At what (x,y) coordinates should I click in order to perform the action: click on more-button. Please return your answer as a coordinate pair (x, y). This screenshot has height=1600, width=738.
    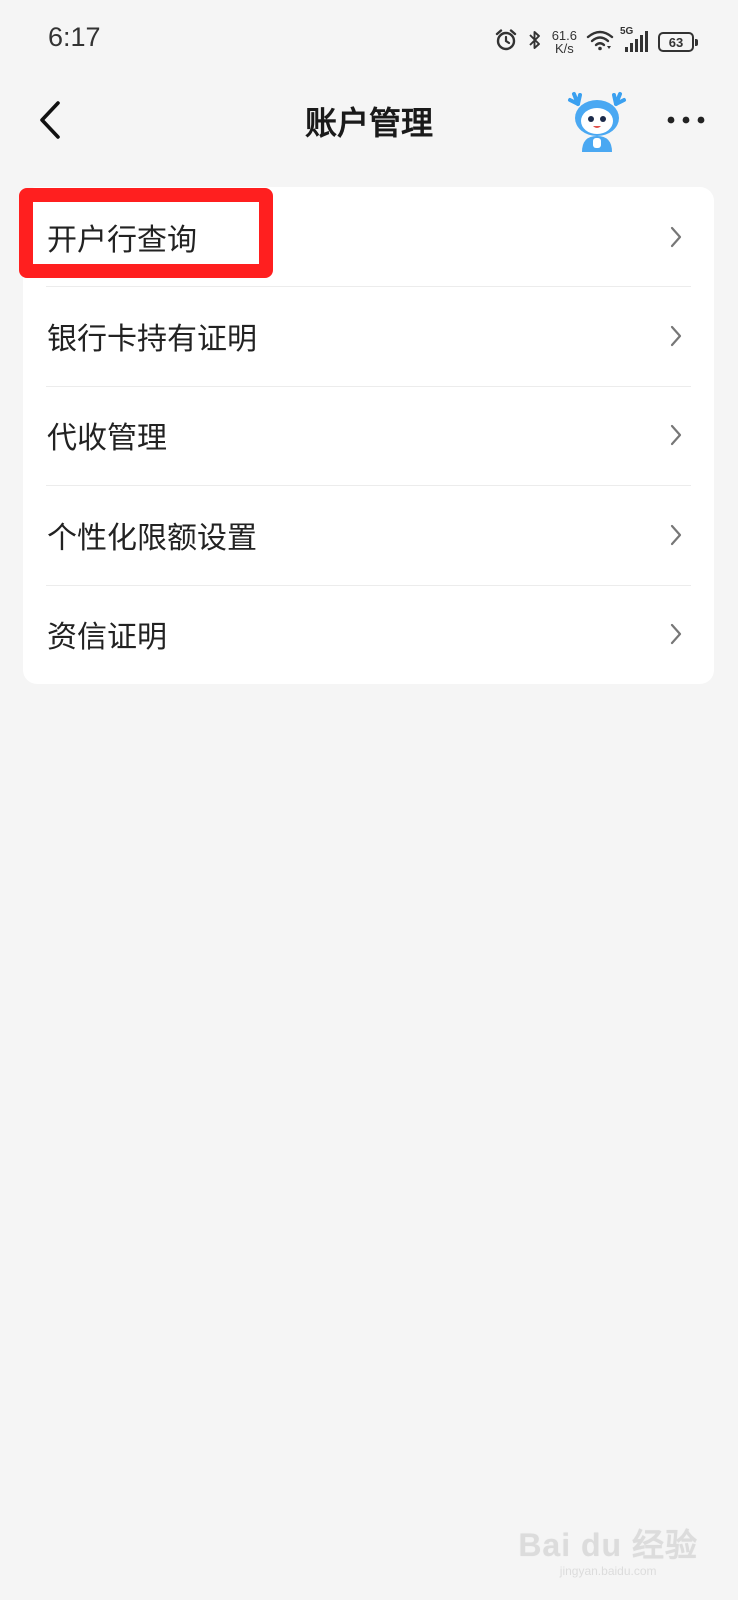
    Looking at the image, I should click on (686, 120).